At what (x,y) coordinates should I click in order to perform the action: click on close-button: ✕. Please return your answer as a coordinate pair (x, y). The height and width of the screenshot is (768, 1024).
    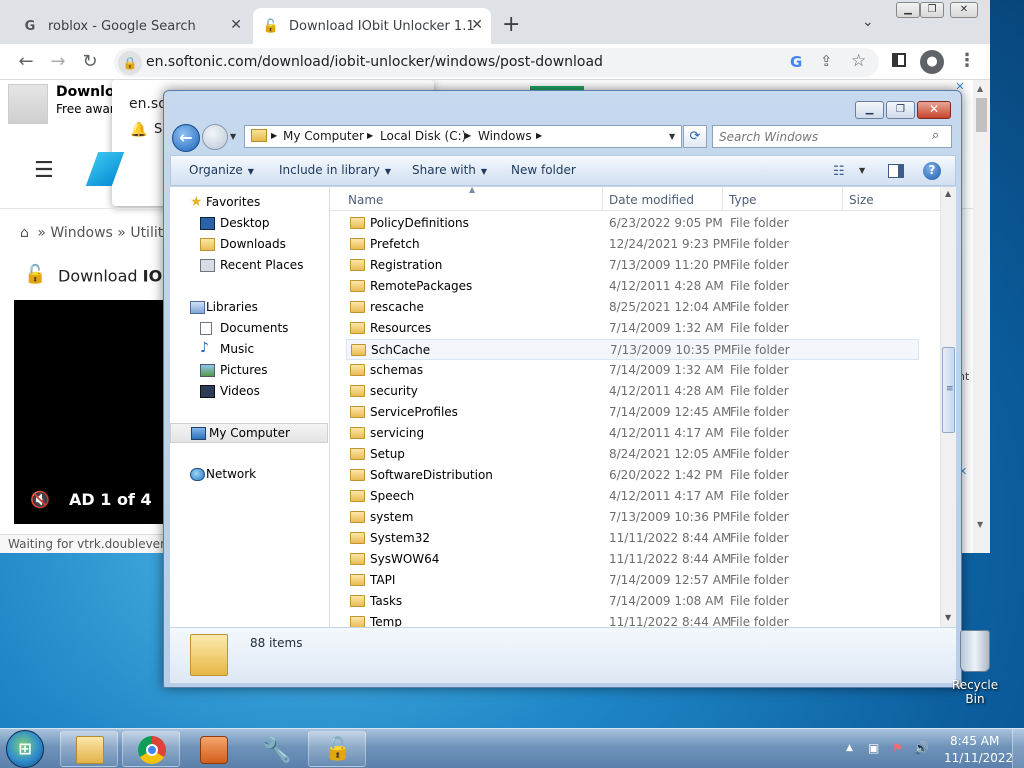
    Looking at the image, I should click on (964, 10).